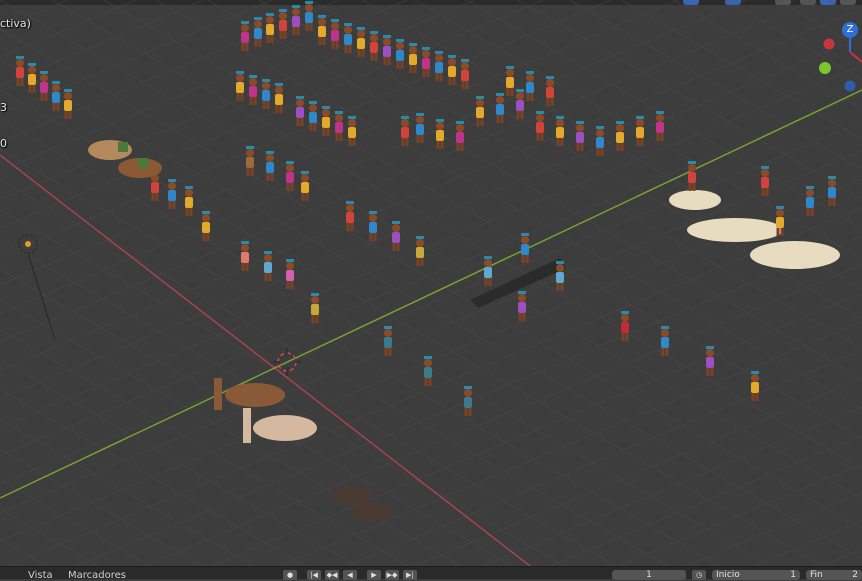 This screenshot has width=862, height=581. What do you see at coordinates (834, 575) in the screenshot?
I see `end-frame-field: Fin 2` at bounding box center [834, 575].